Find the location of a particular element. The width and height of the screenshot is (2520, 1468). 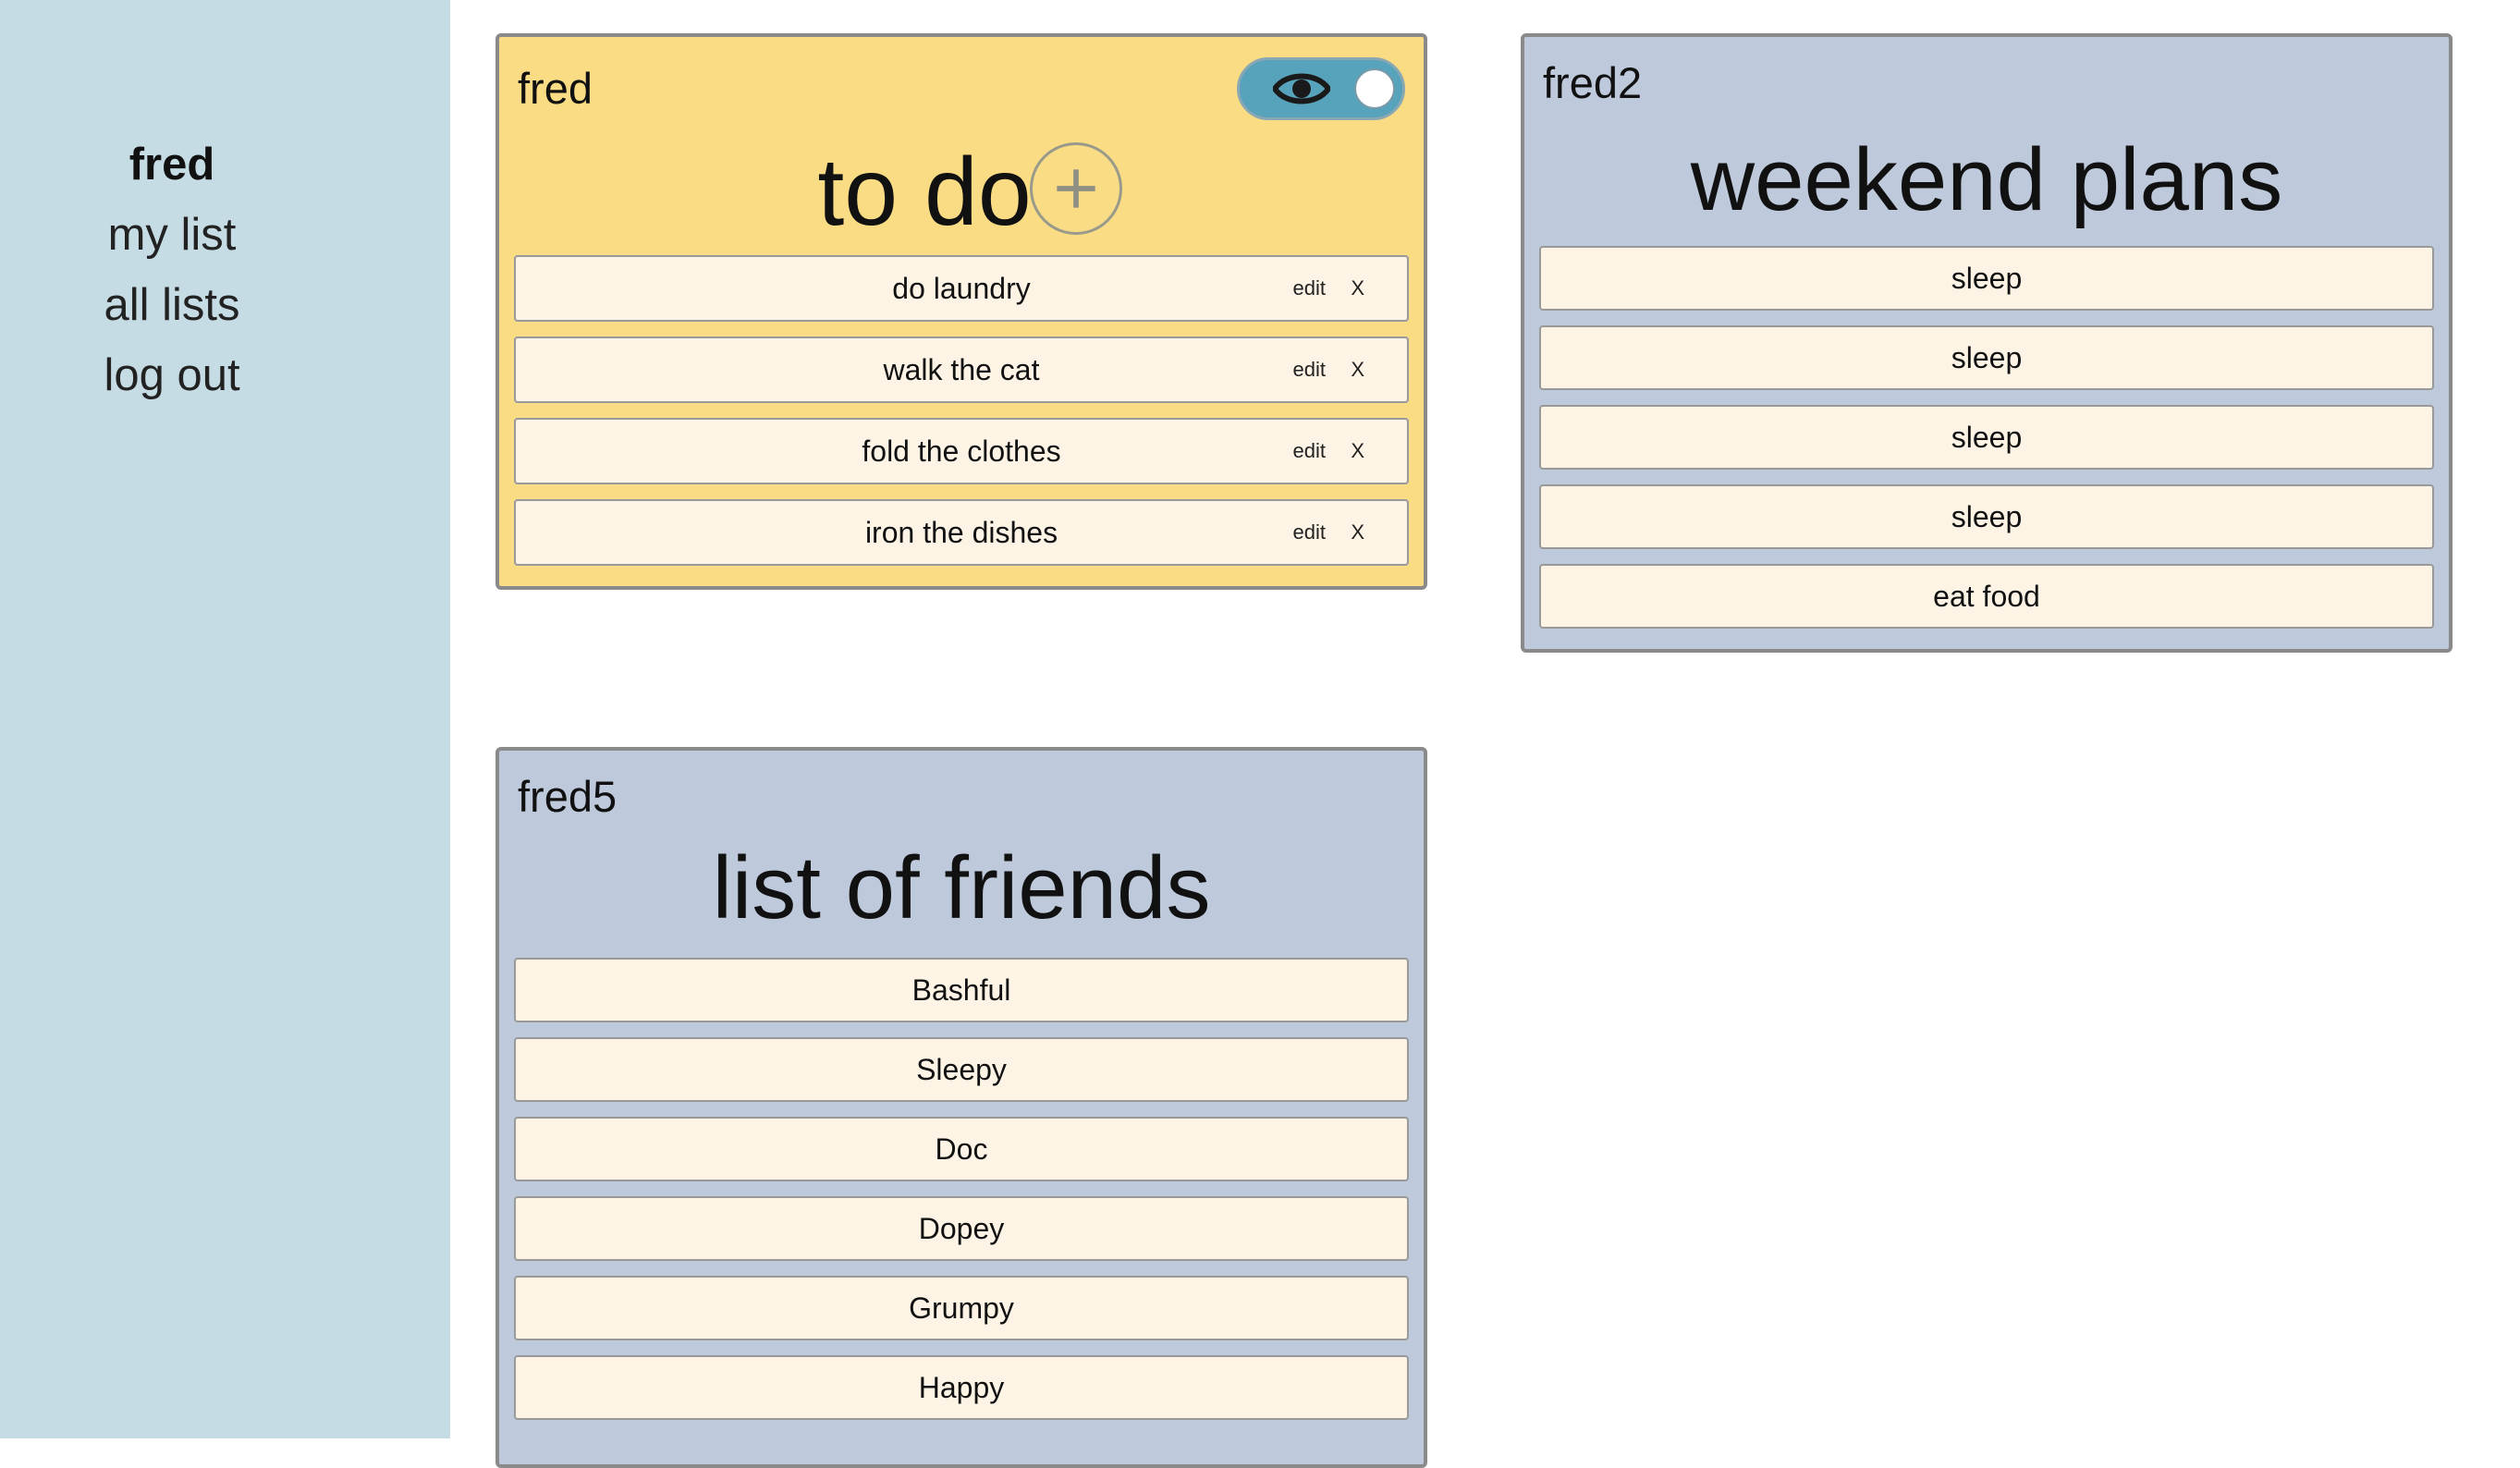

list-item-label: eat food is located at coordinates (1986, 596).